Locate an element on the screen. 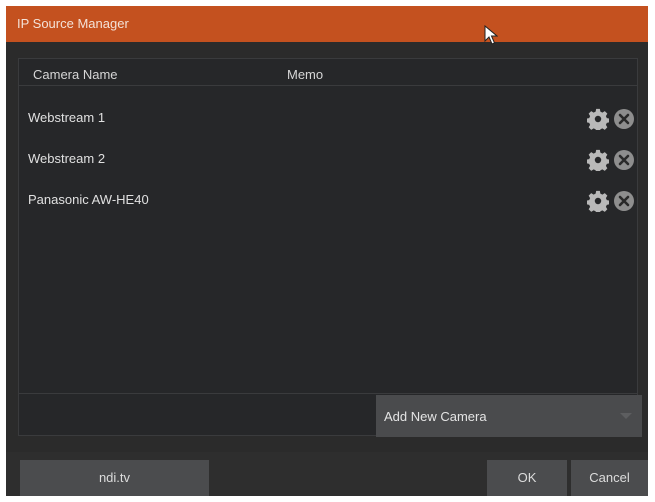 The height and width of the screenshot is (502, 655). ndi-tv-button: ndi.tv is located at coordinates (114, 478).